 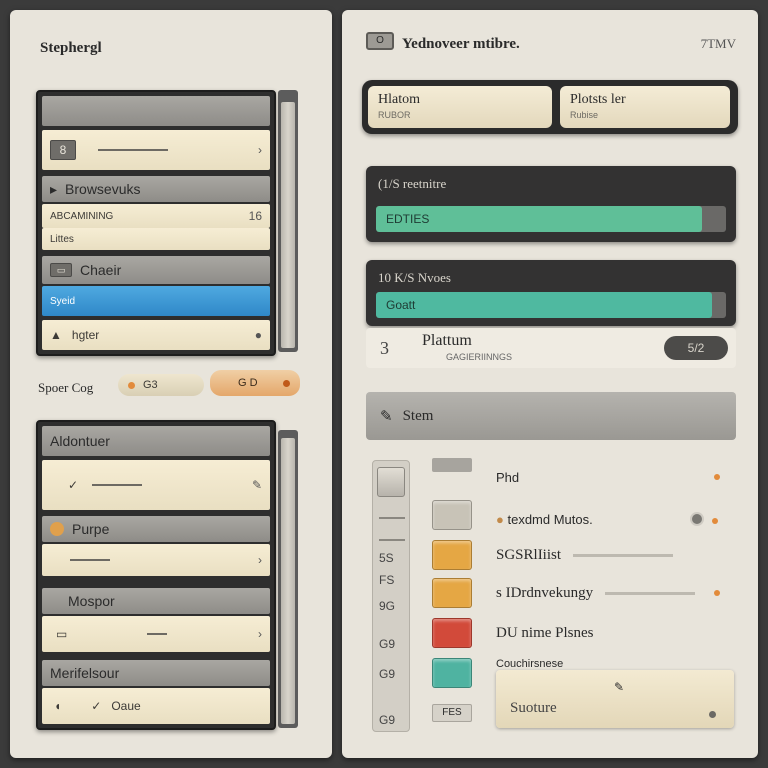 What do you see at coordinates (718, 43) in the screenshot?
I see `window-code: 7TMV` at bounding box center [718, 43].